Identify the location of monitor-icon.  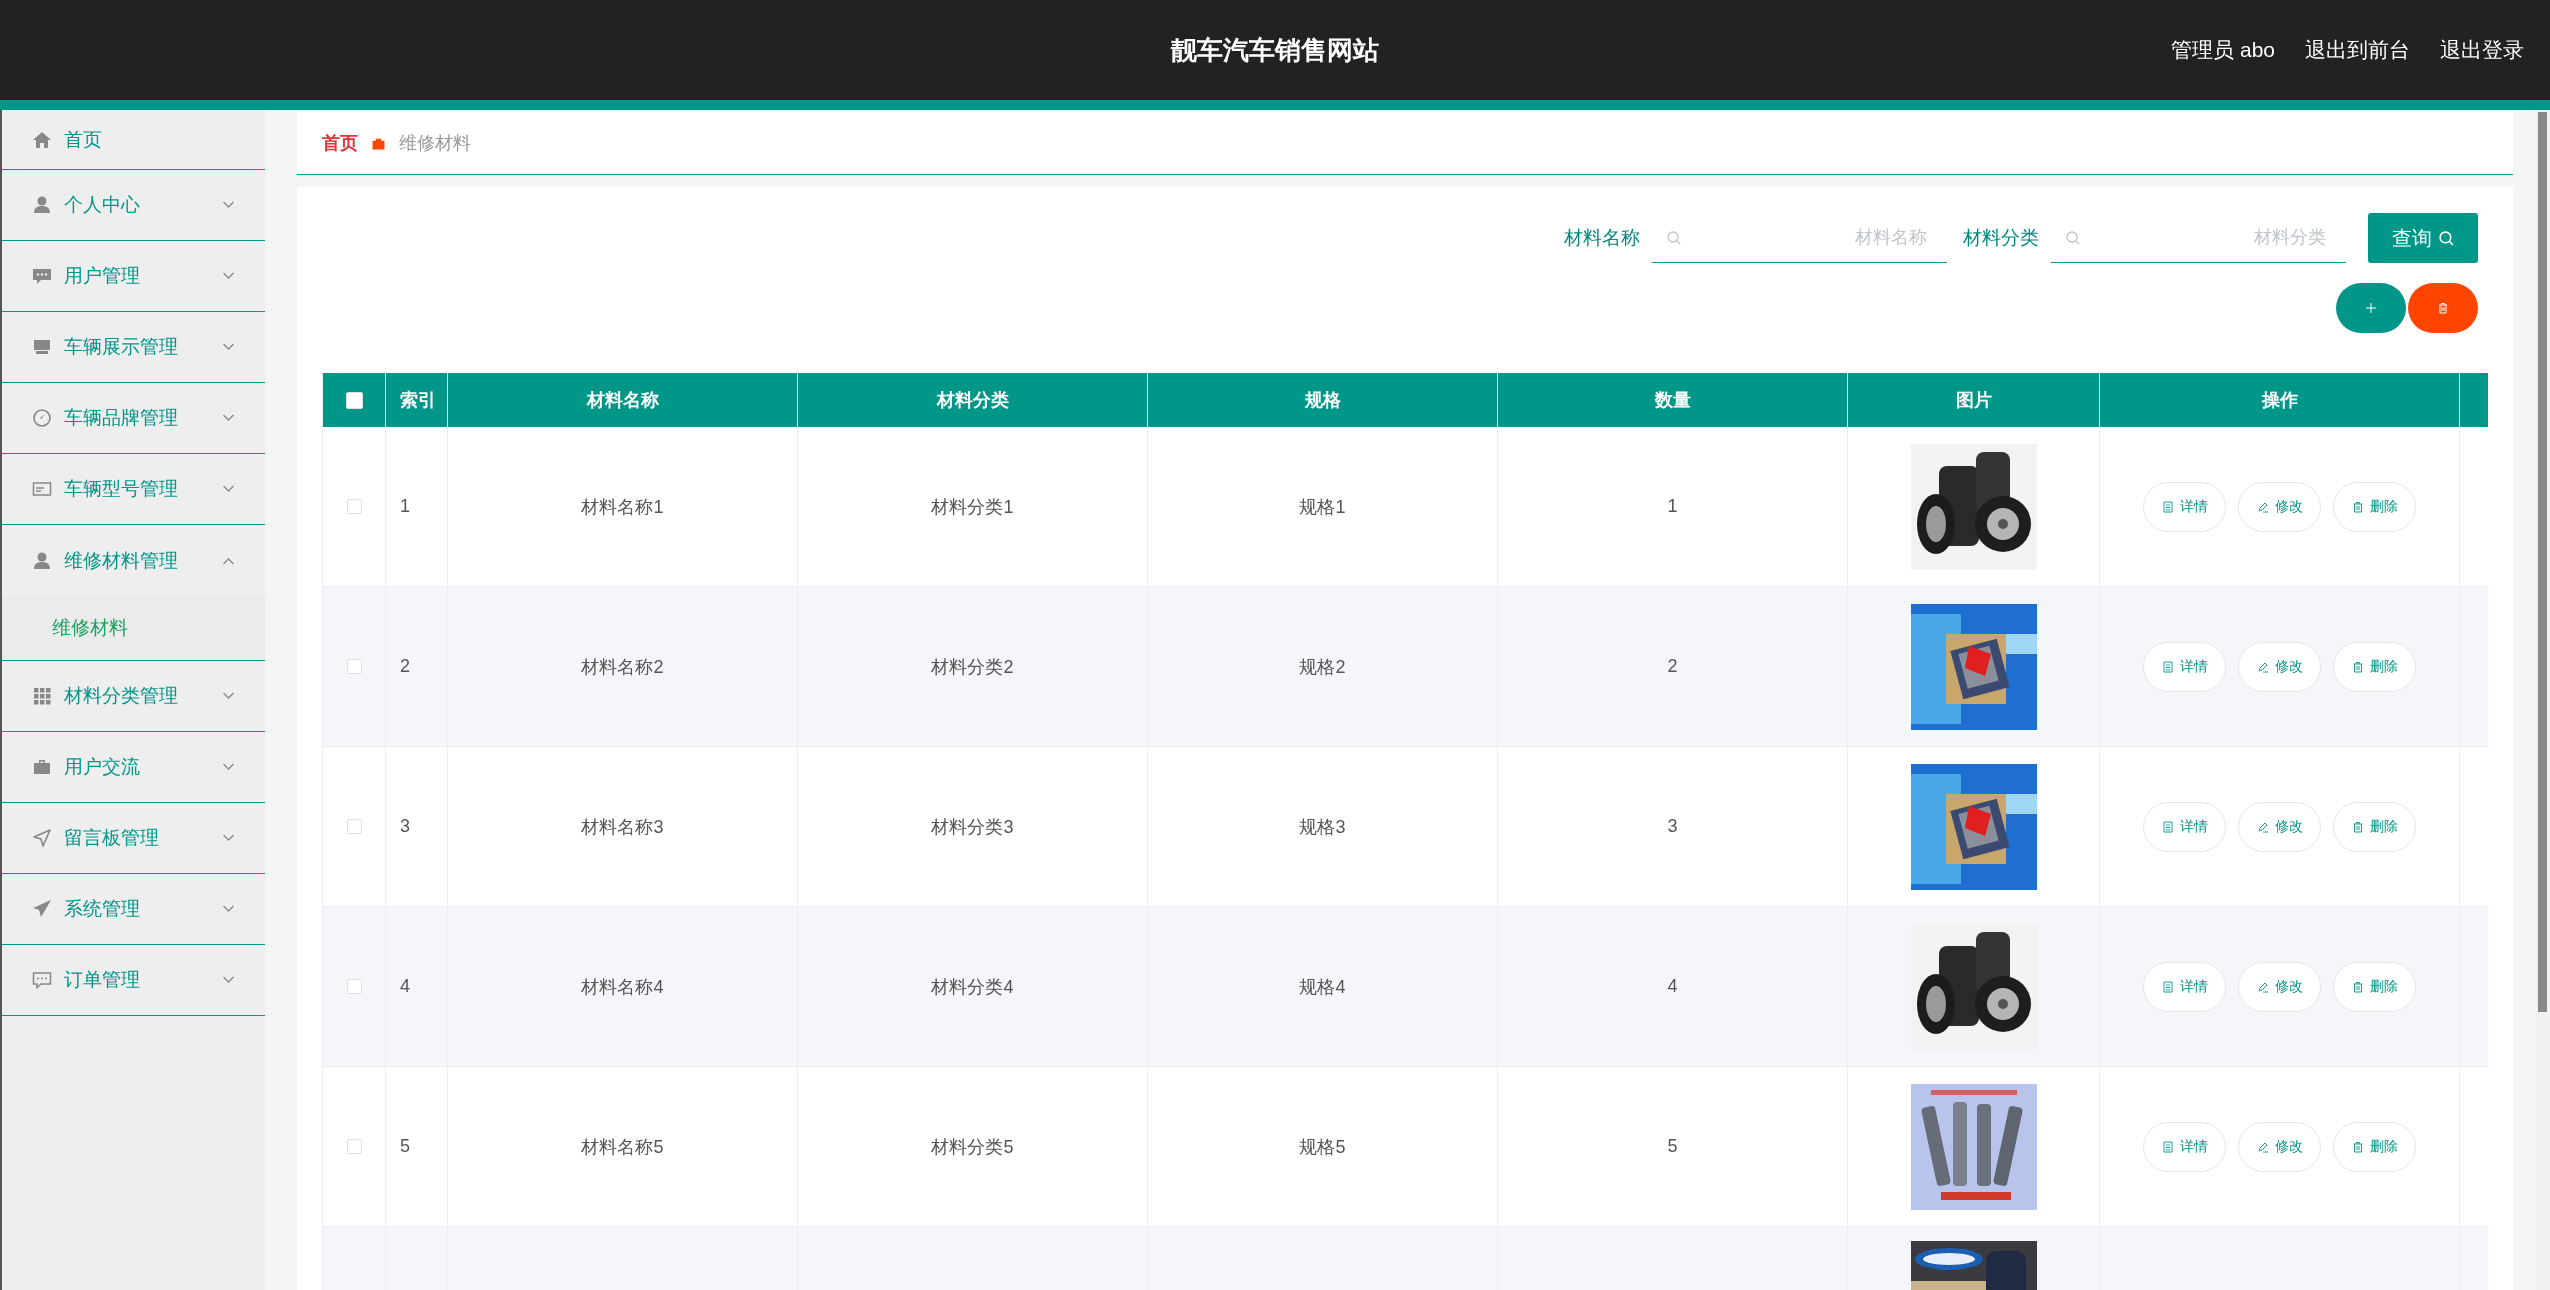
(42, 347).